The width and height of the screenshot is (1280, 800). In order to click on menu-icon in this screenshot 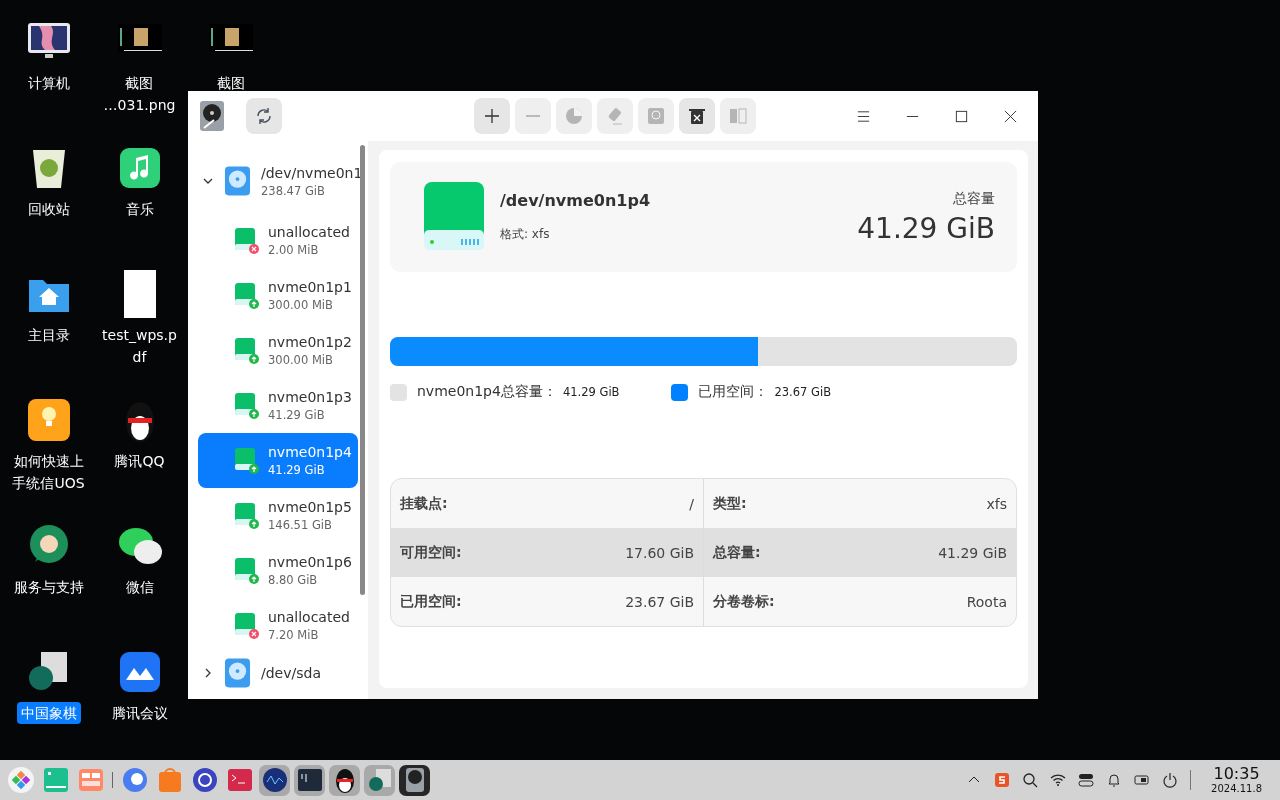, I will do `click(863, 116)`.